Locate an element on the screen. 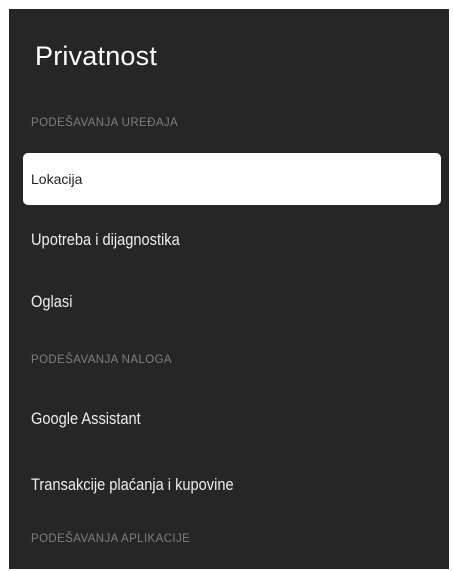 The height and width of the screenshot is (571, 453). menu-item-ads-label: Oglasi is located at coordinates (52, 301).